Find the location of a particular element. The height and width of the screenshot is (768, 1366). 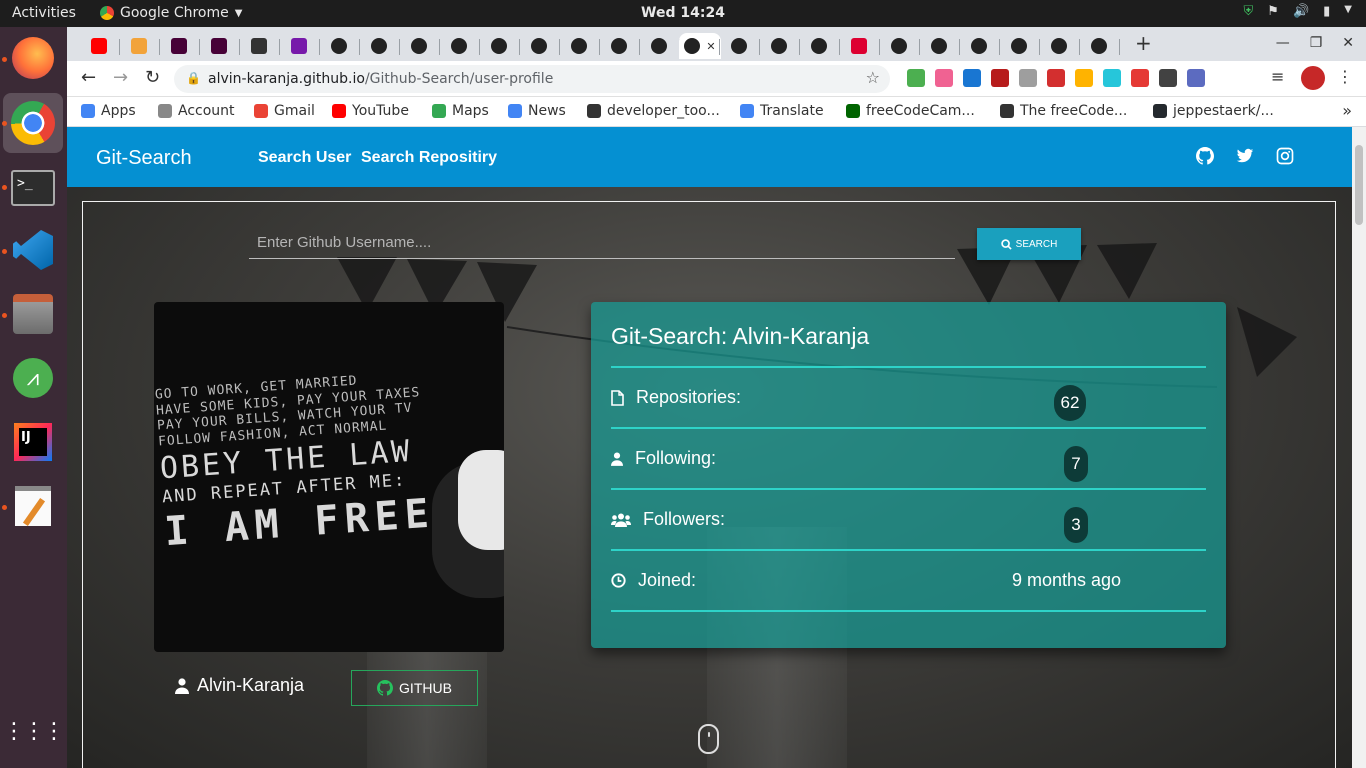

intellij-launcher: IJ is located at coordinates (33, 442).